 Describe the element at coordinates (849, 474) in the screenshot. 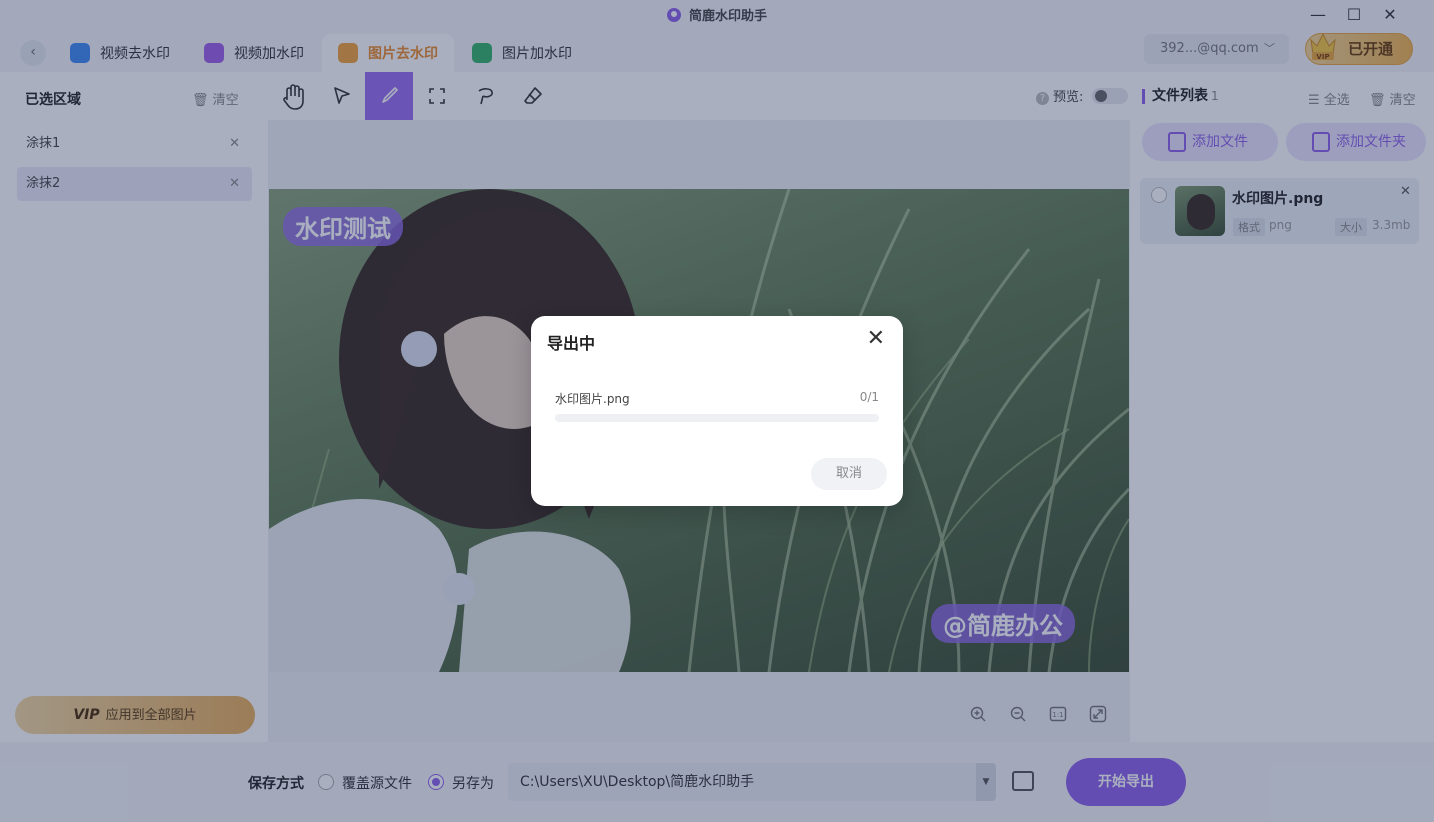

I see `cancel-export-button: 取消` at that location.